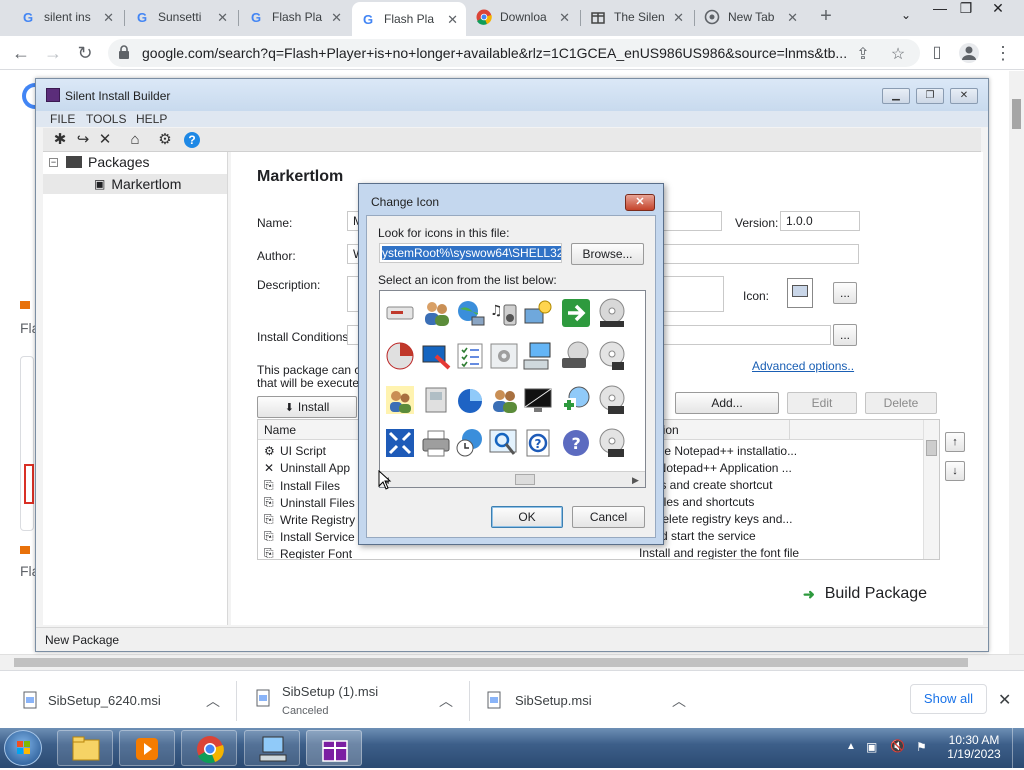 The width and height of the screenshot is (1024, 770). What do you see at coordinates (998, 8) in the screenshot?
I see `close-window-icon: ✕` at bounding box center [998, 8].